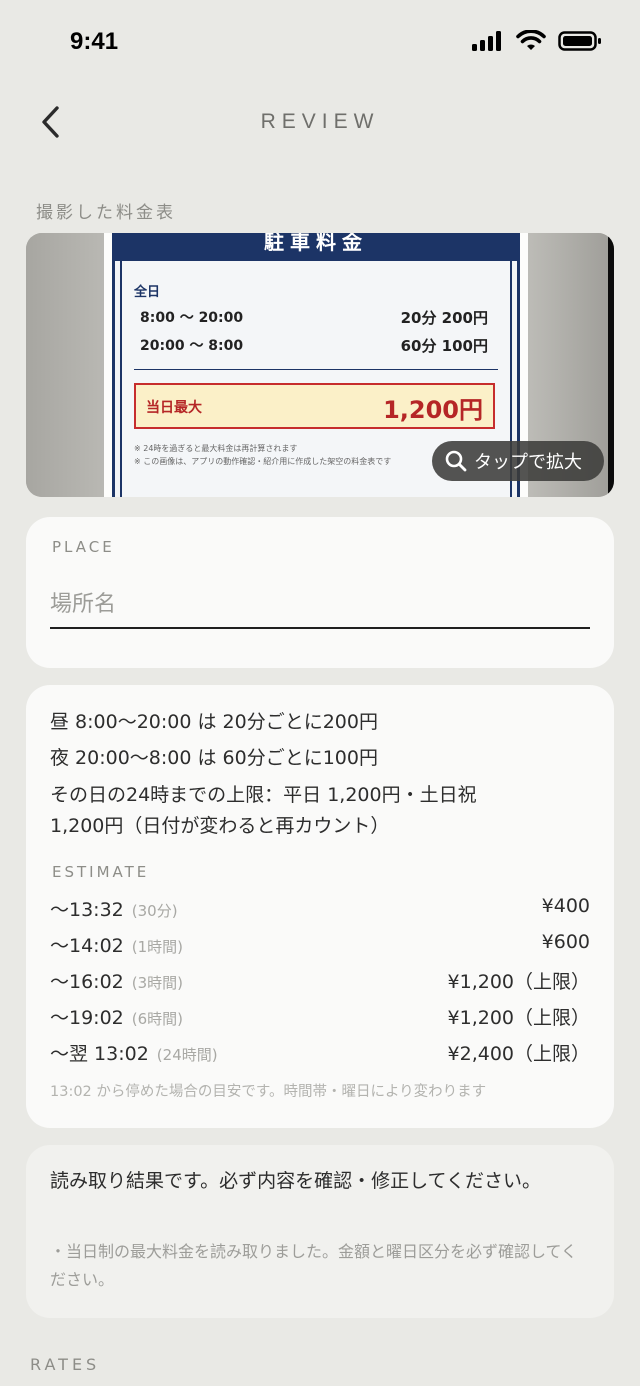 The height and width of the screenshot is (1386, 640). What do you see at coordinates (83, 547) in the screenshot?
I see `place-label: PLACE` at bounding box center [83, 547].